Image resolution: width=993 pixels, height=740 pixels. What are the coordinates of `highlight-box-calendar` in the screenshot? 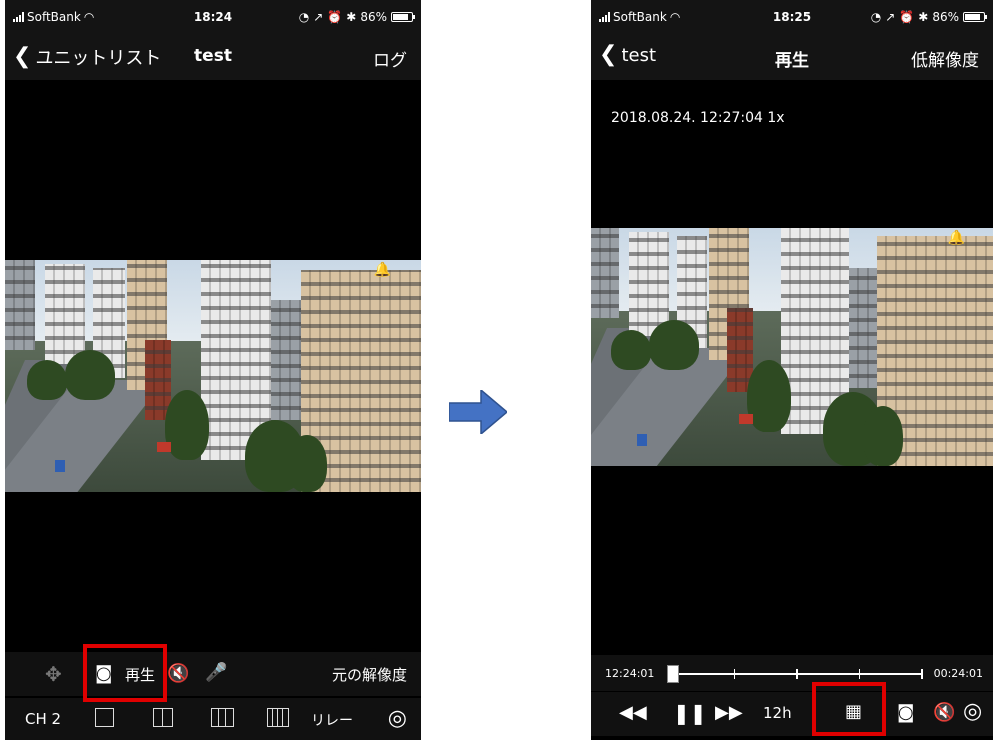 It's located at (849, 709).